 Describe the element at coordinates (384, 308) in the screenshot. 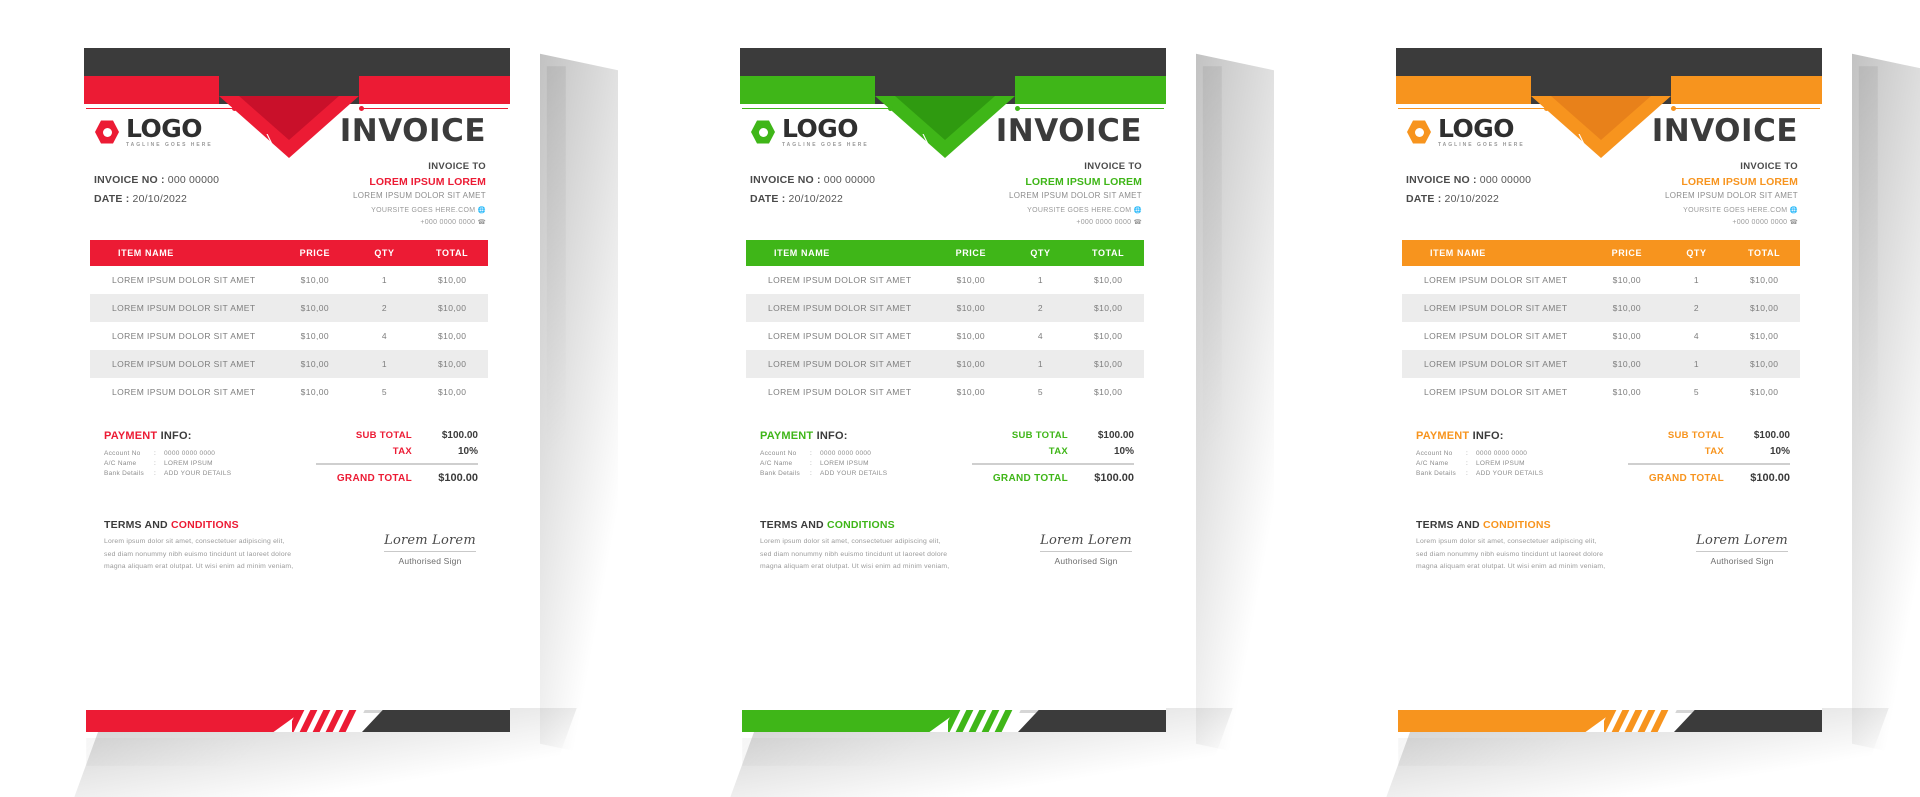

I see `cell-qty: 2` at that location.